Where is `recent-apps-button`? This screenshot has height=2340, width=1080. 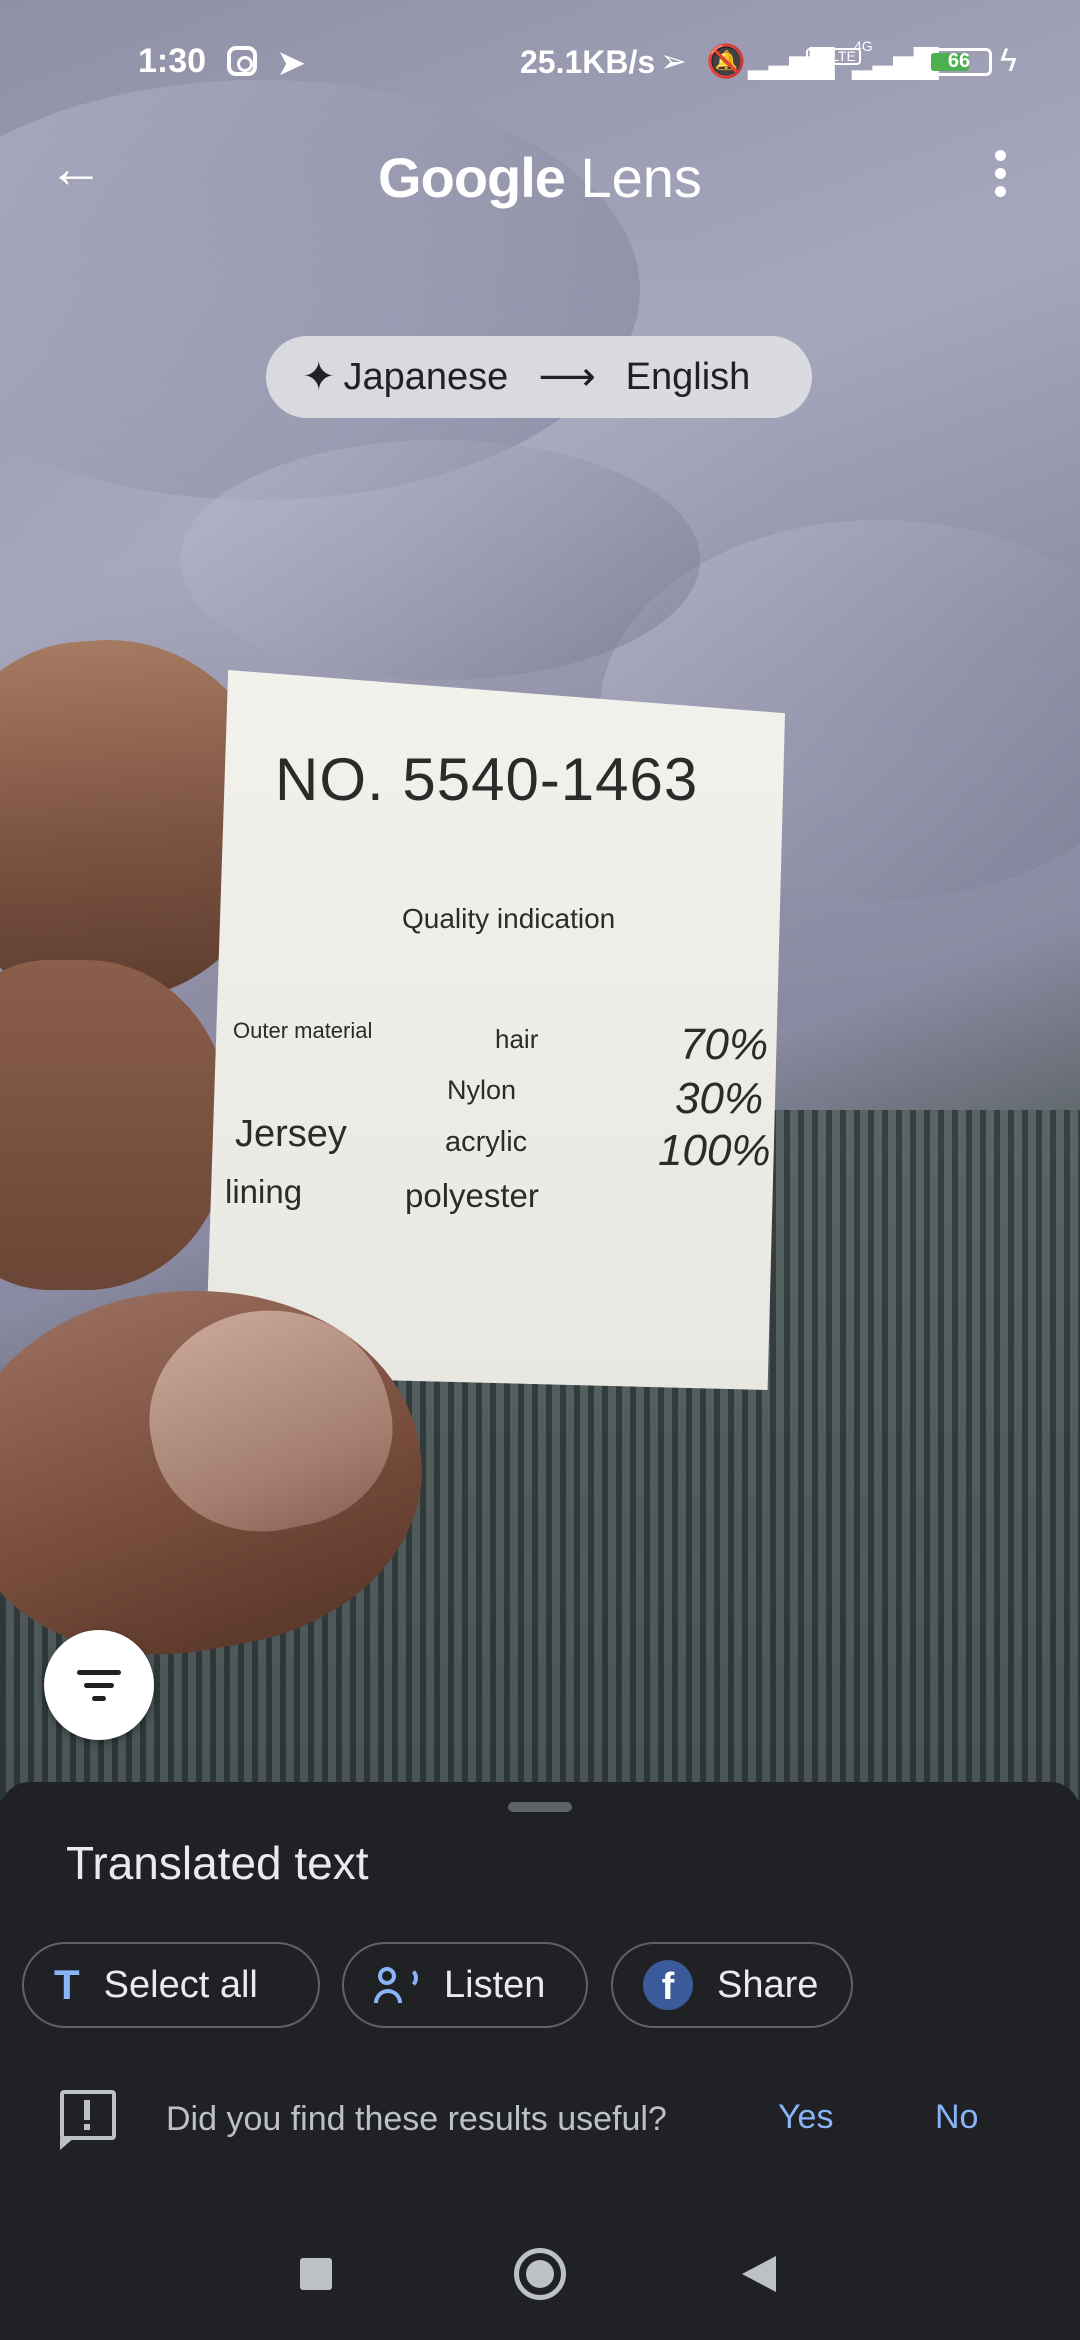 recent-apps-button is located at coordinates (316, 2274).